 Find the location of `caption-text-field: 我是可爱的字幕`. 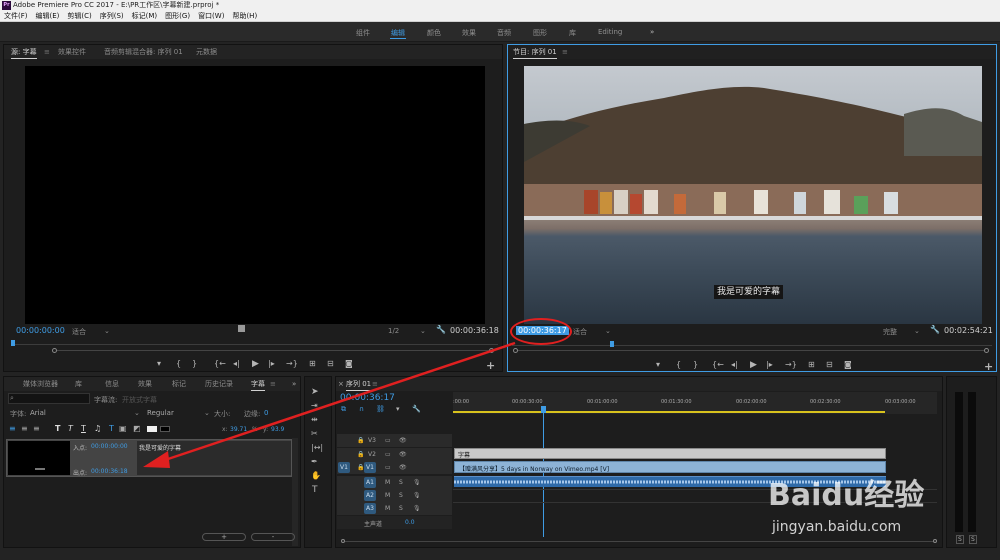

caption-text-field: 我是可爱的字幕 is located at coordinates (214, 458).